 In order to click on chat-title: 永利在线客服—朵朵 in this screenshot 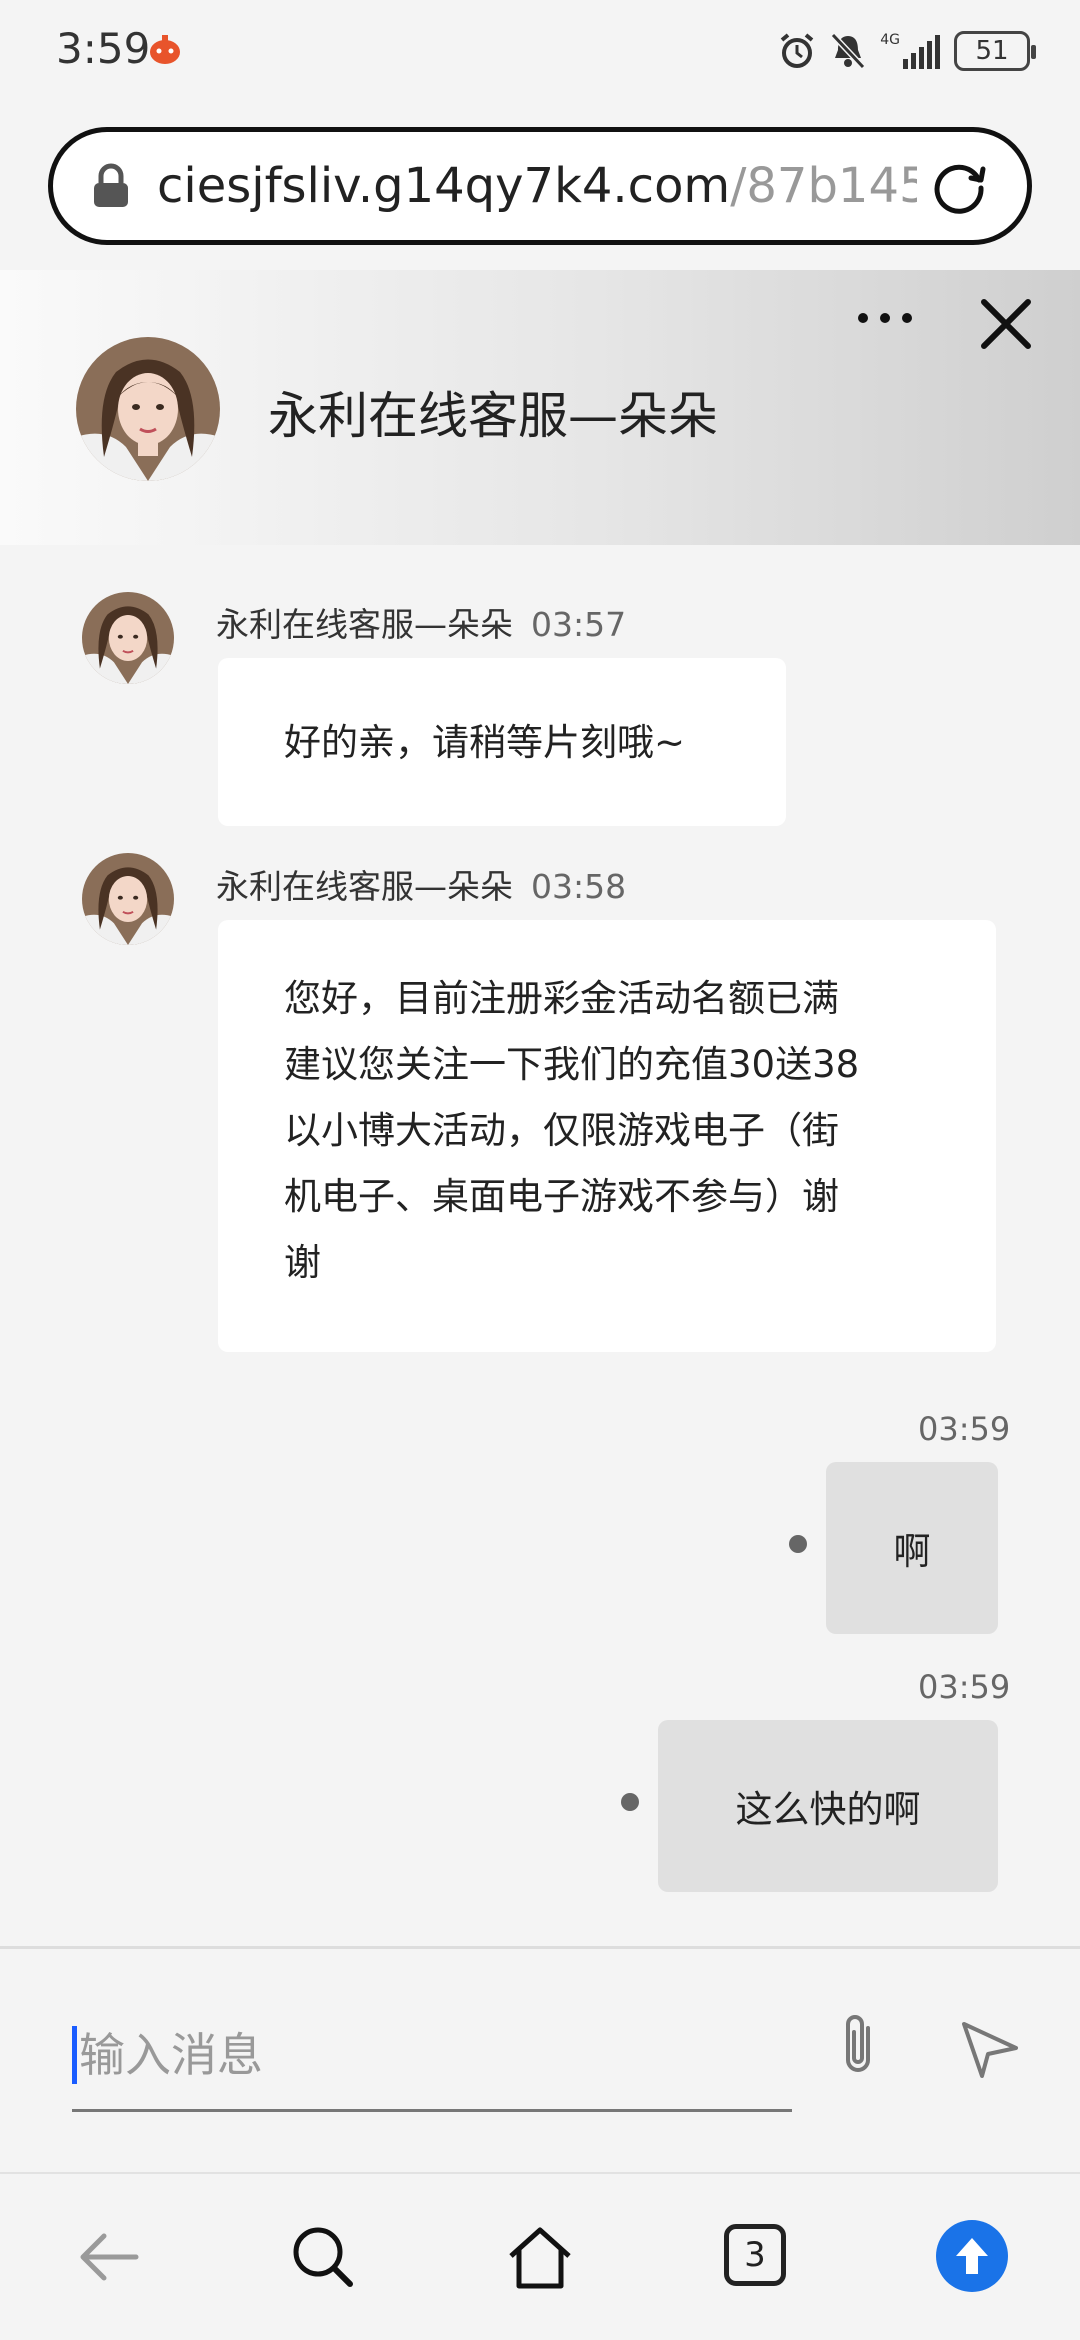, I will do `click(493, 416)`.